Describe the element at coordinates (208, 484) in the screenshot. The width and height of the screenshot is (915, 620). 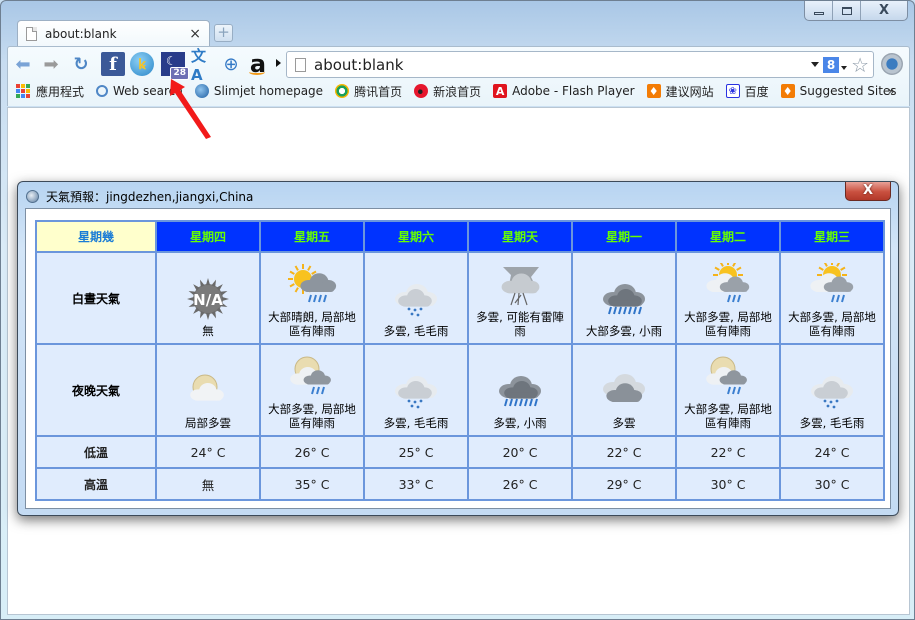
I see `high-temp-cell: 無` at that location.